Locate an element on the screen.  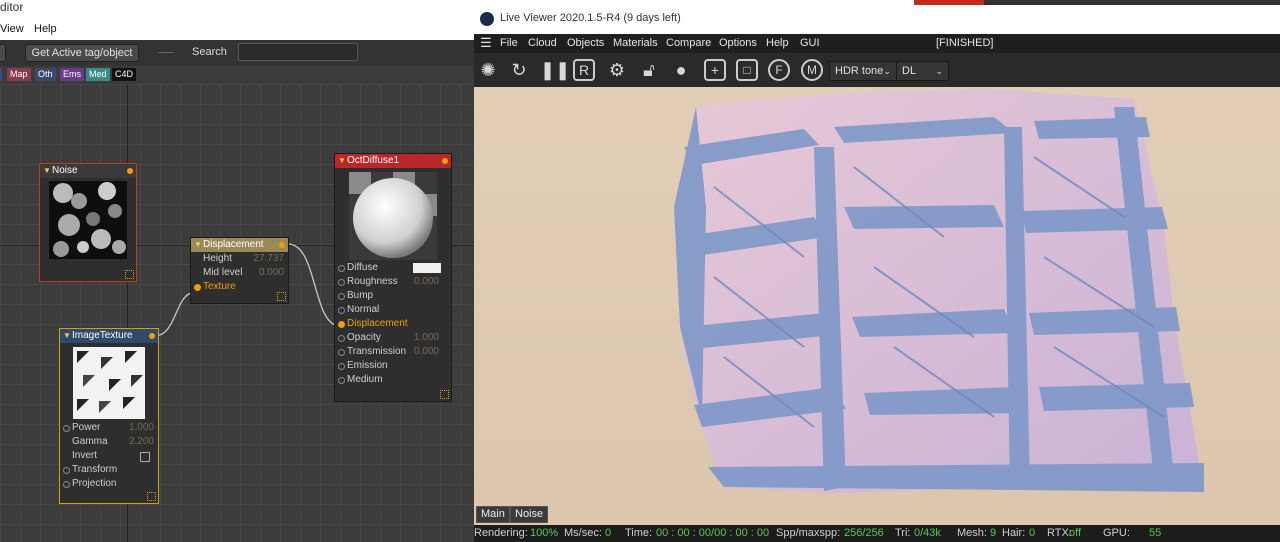
menu-options: Options is located at coordinates (738, 43).